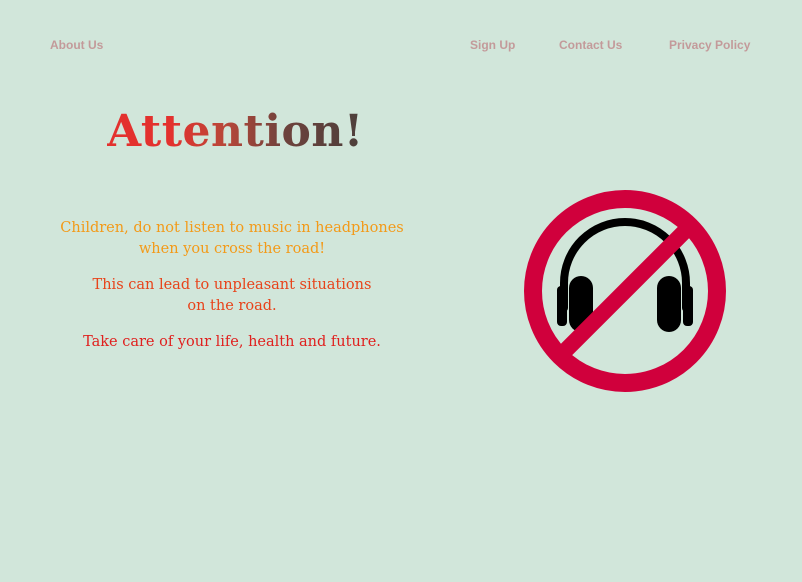  Describe the element at coordinates (232, 285) in the screenshot. I see `consequence-message-line: This can lead to unpleasant situations` at that location.